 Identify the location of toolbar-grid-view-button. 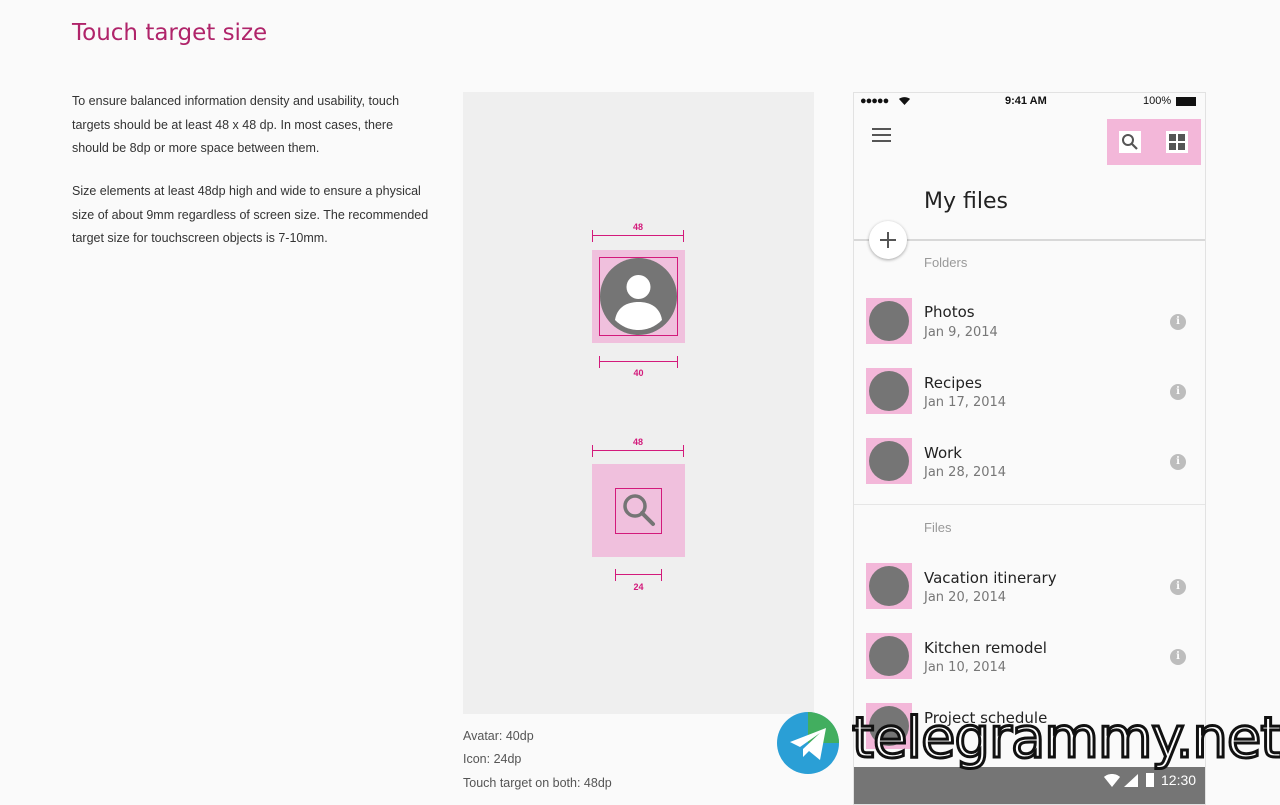
(1177, 142).